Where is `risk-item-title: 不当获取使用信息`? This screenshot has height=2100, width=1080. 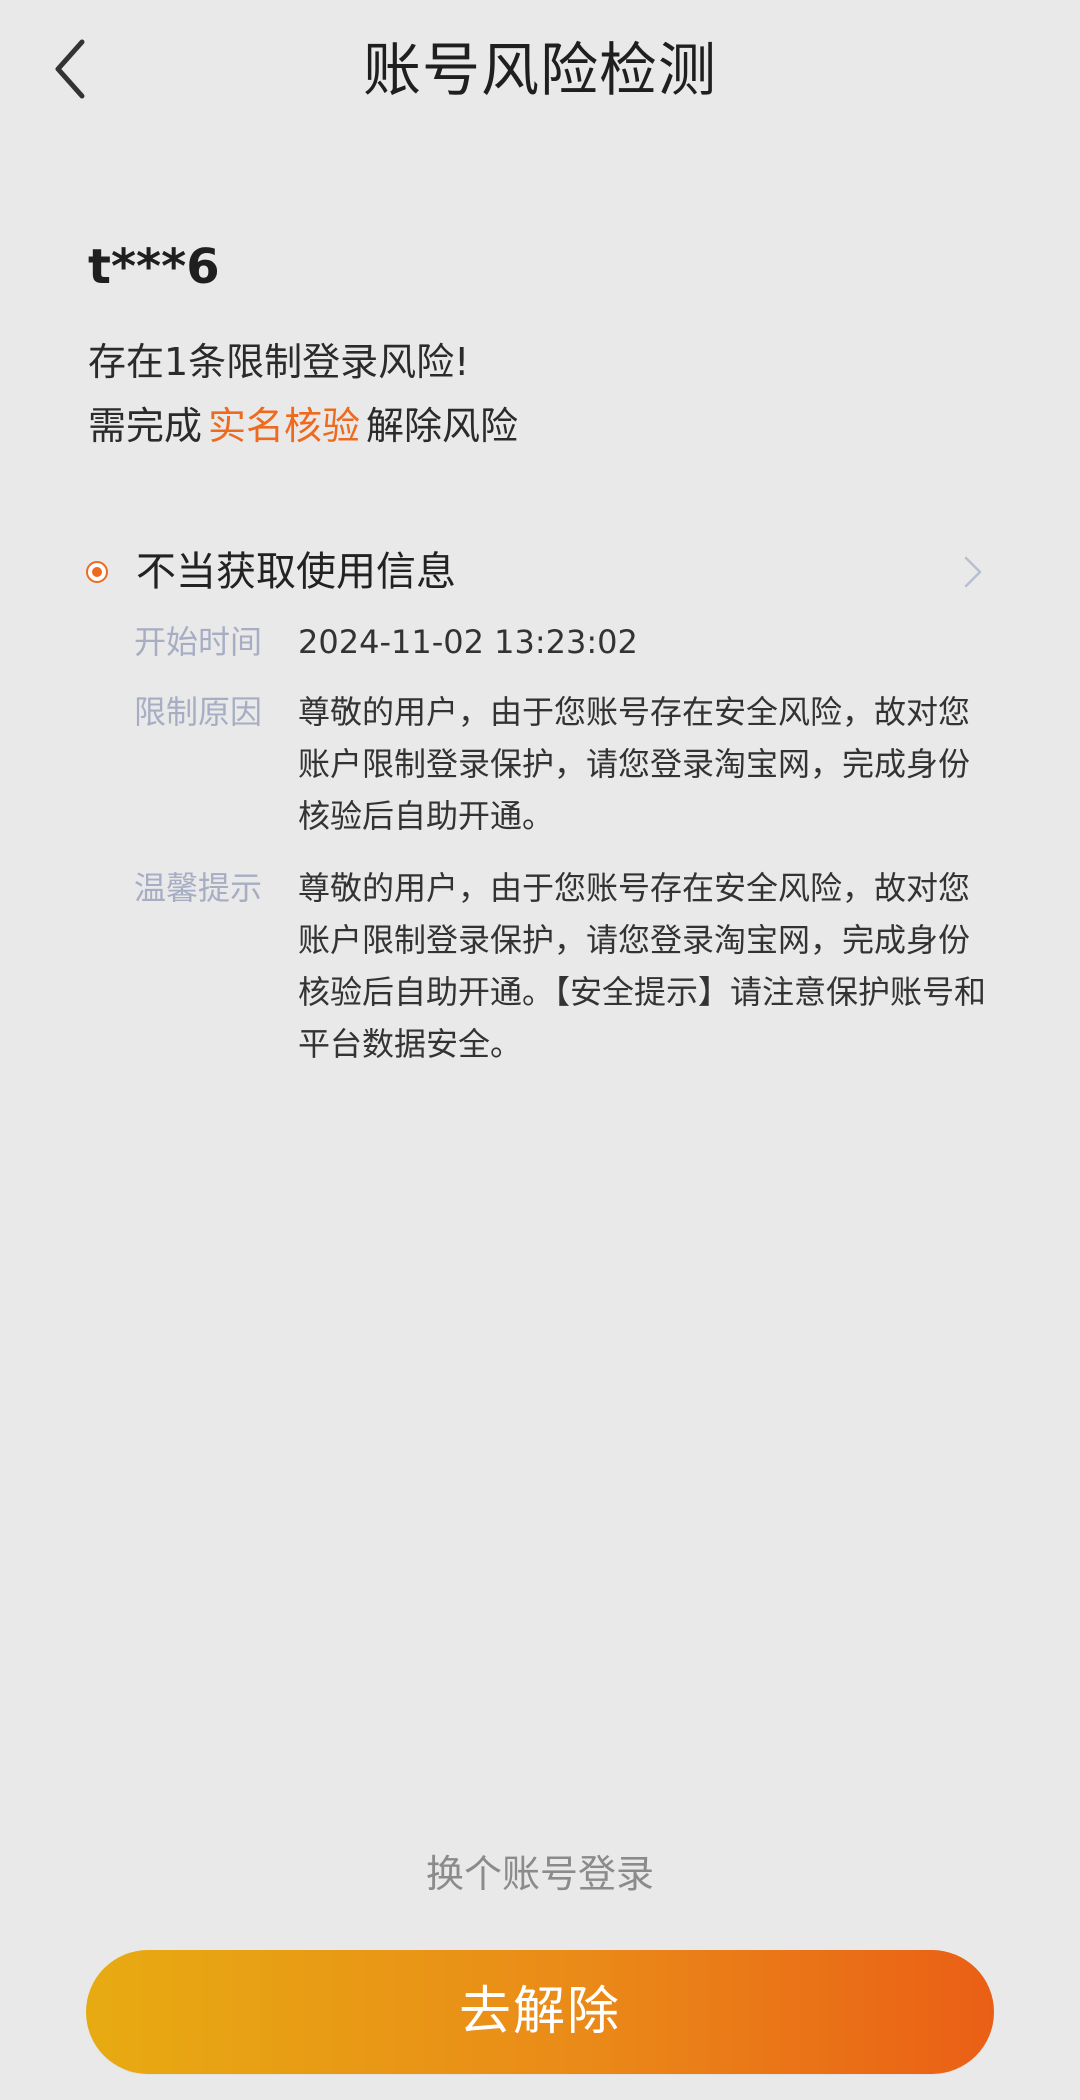
risk-item-title: 不当获取使用信息 is located at coordinates (296, 572).